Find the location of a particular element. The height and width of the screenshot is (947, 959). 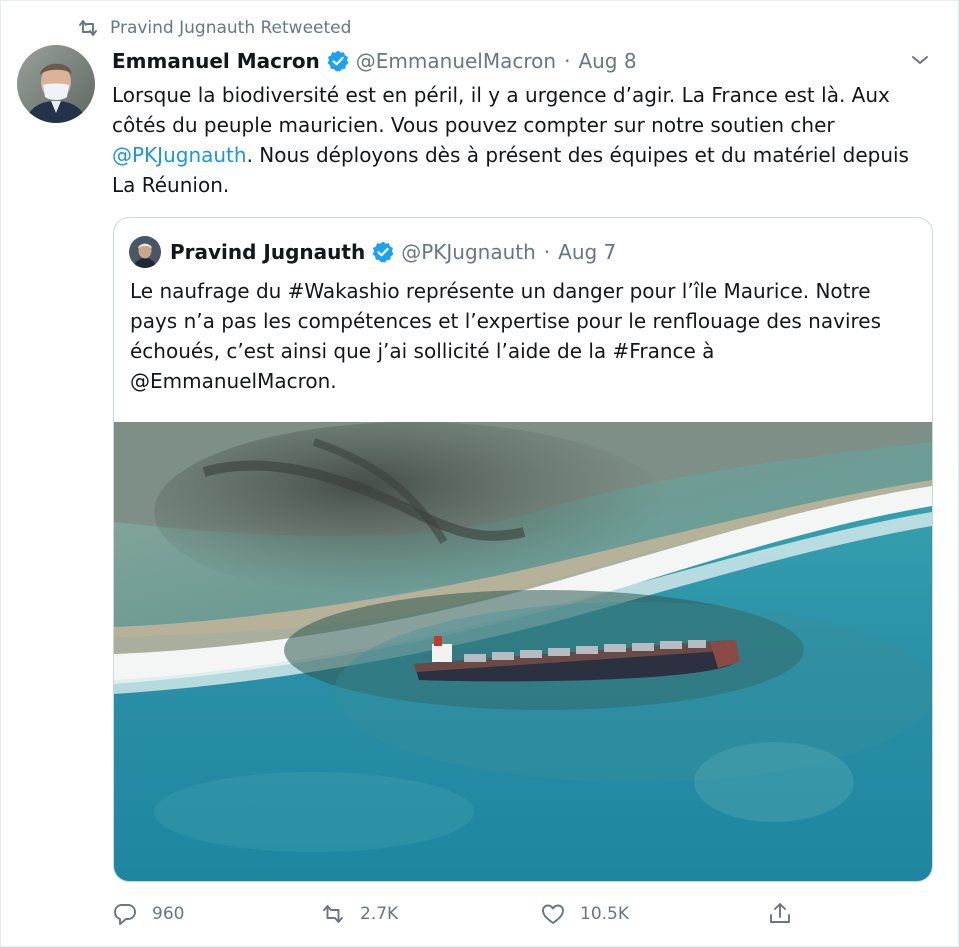

quoted-author-name: Pravind Jugnauth is located at coordinates (267, 252).